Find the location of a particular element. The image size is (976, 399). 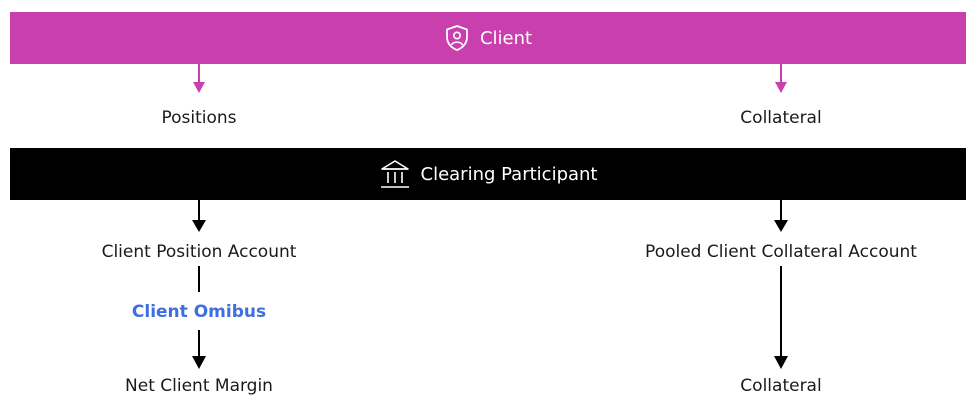

collateral-bottom-label: Collateral is located at coordinates (781, 386).